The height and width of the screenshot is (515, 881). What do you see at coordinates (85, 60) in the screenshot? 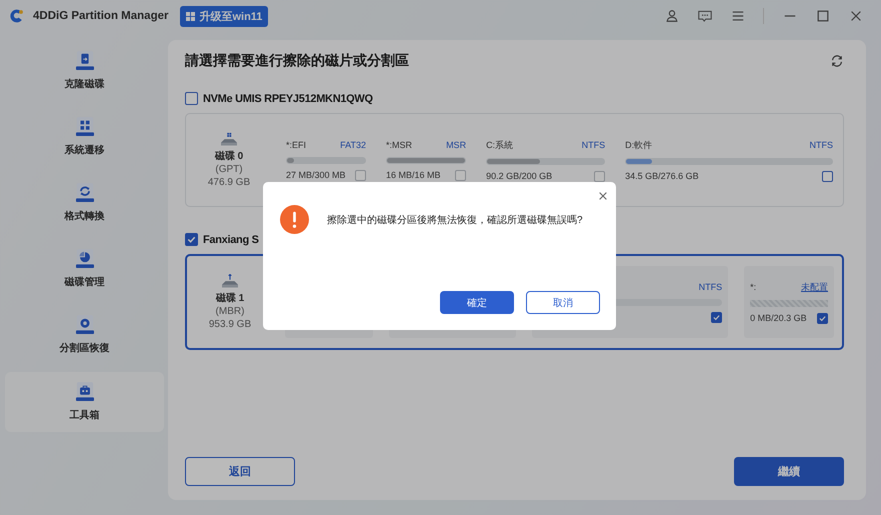
I see `document-icon` at bounding box center [85, 60].